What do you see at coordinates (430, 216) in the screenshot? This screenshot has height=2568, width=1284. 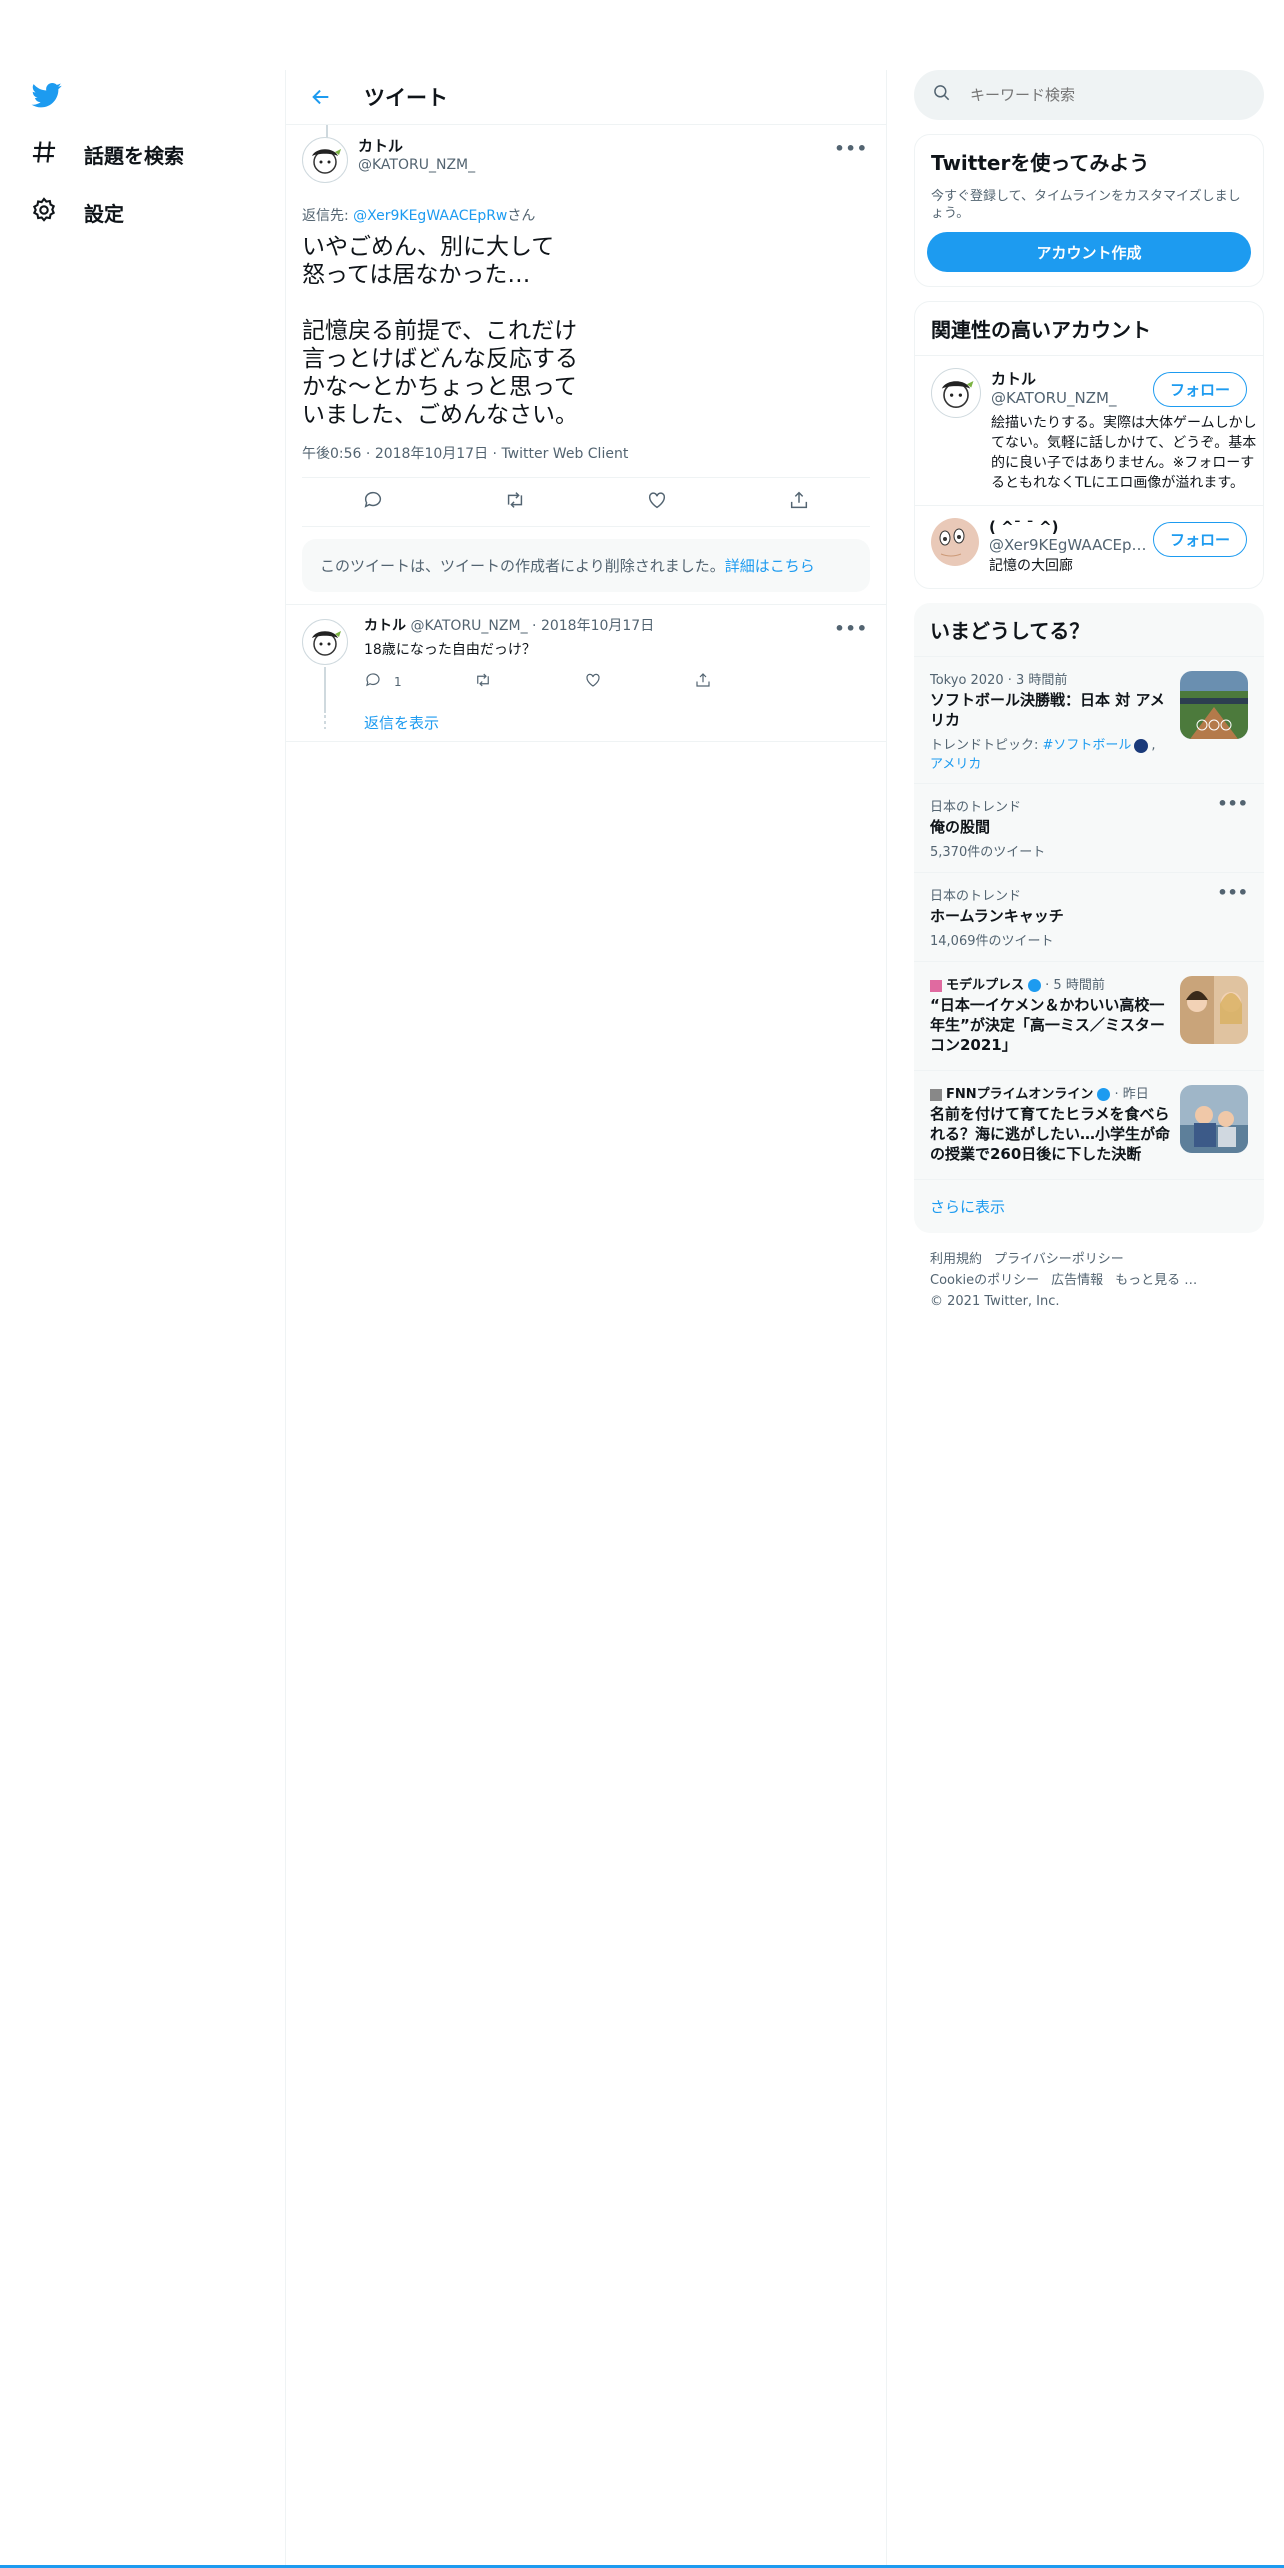 I see `reply-to-link: @Xer9KEgWAACEpRw` at bounding box center [430, 216].